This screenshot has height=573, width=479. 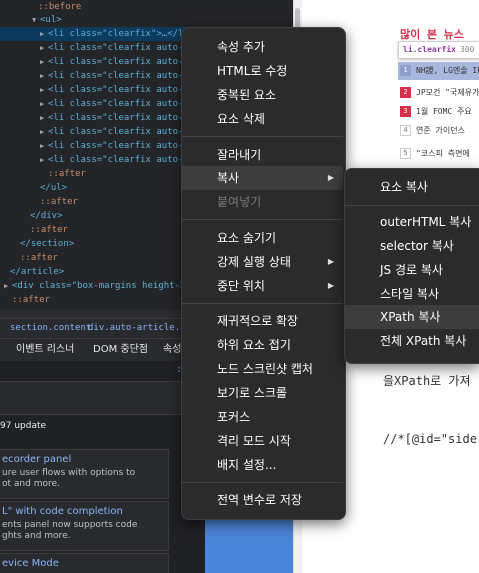 I want to click on menu-item-collapse-children: 하위 요소 접기, so click(x=262, y=345).